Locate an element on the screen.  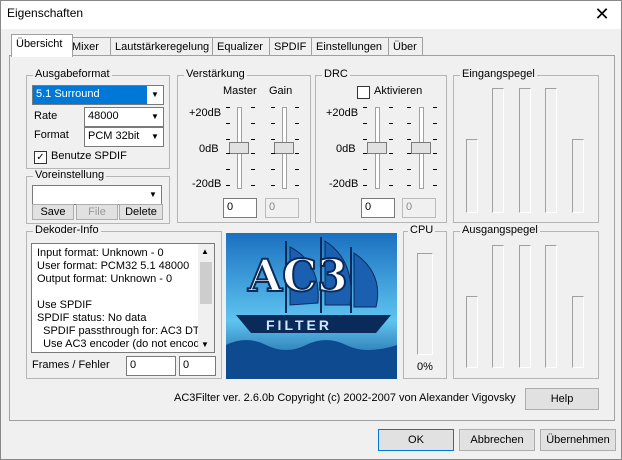
logo-subtext: FILTER is located at coordinates (299, 325).